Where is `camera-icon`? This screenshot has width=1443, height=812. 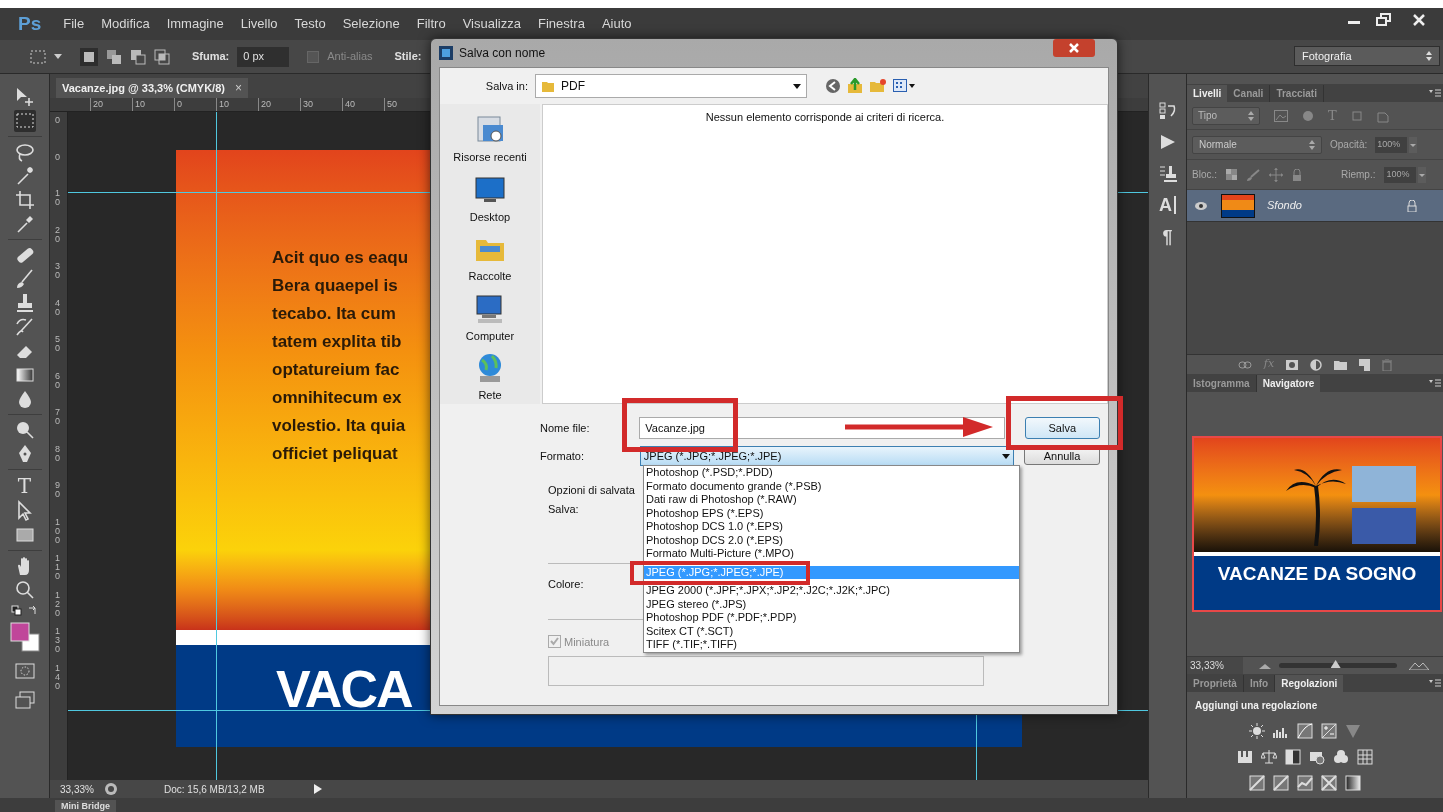 camera-icon is located at coordinates (1317, 757).